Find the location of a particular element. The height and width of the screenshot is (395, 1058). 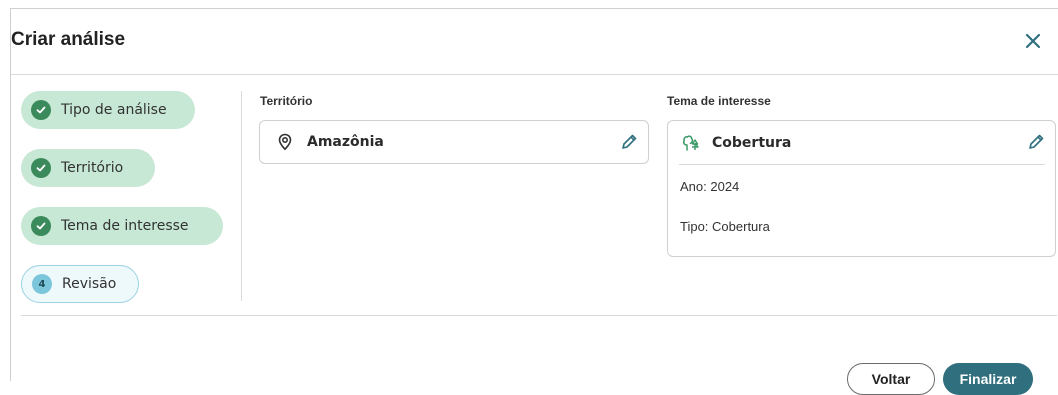

trees-icon is located at coordinates (691, 143).